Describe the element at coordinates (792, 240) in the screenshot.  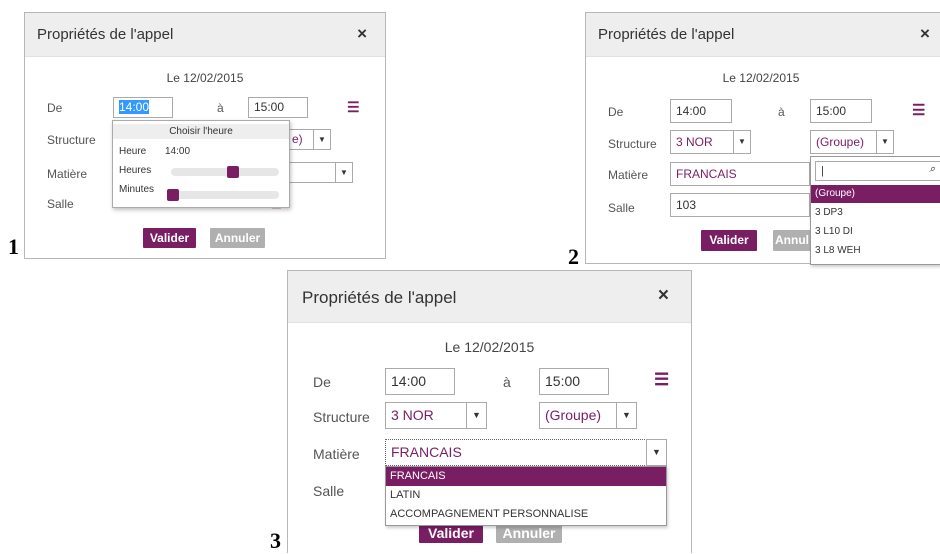
I see `annuler-button: Annul` at that location.